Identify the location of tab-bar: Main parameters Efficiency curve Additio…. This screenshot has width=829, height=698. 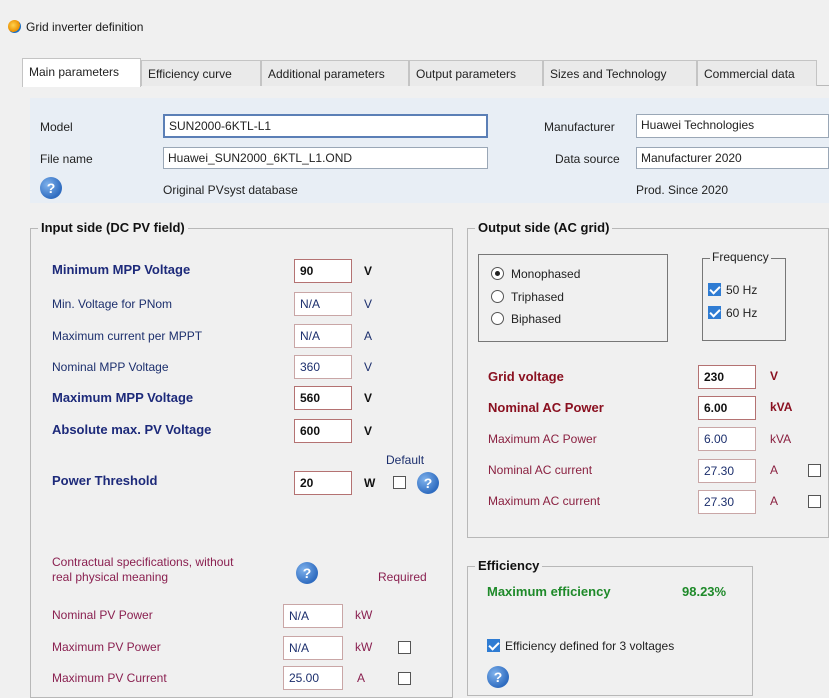
(425, 72).